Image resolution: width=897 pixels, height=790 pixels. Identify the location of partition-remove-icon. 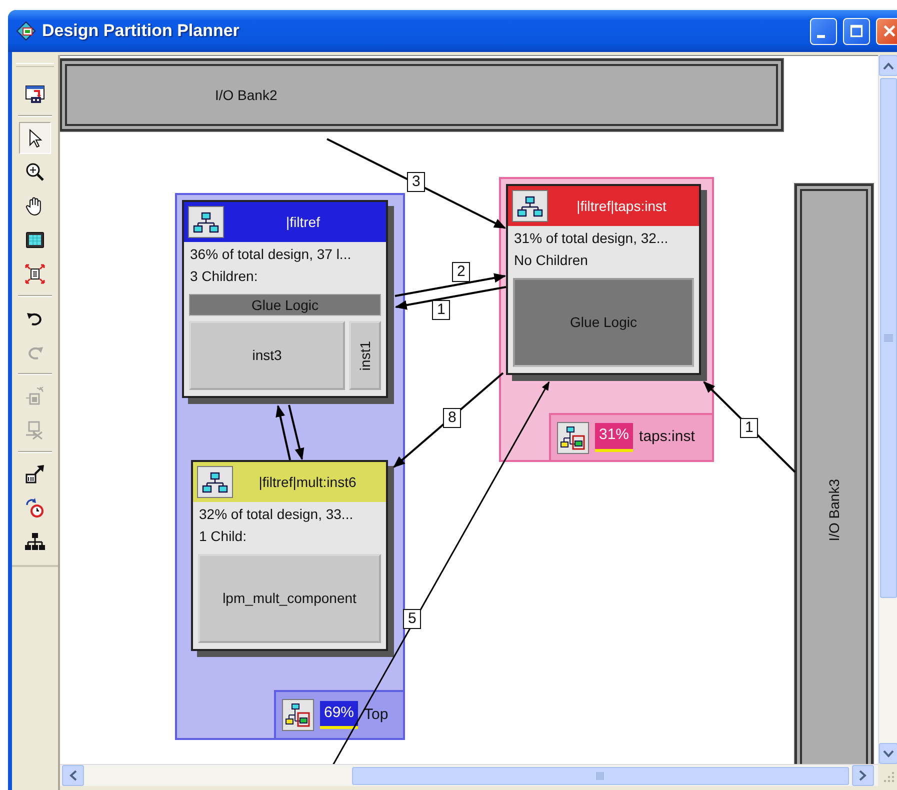
(35, 430).